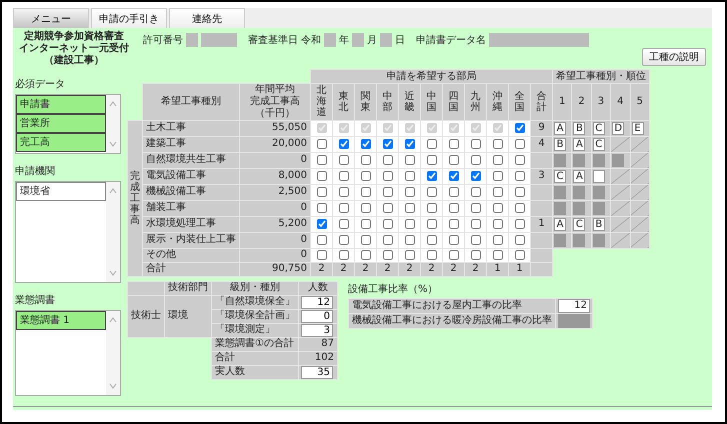  Describe the element at coordinates (255, 316) in the screenshot. I see `table-cell: 「環境保全計画」` at that location.